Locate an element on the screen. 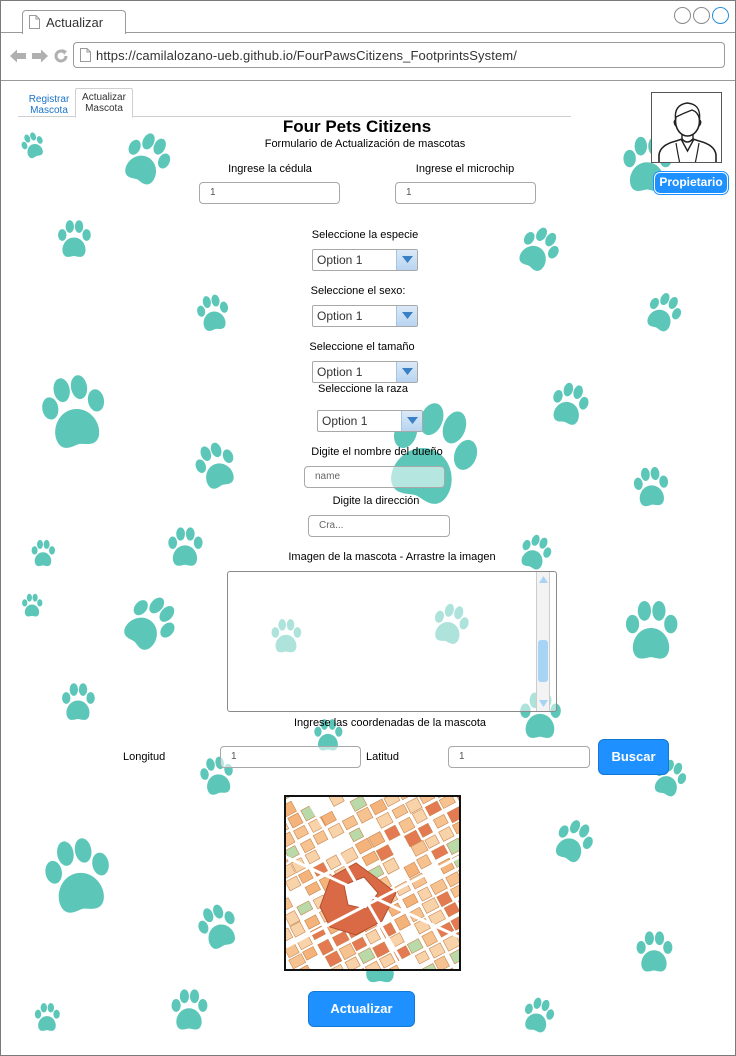 This screenshot has width=736, height=1056. longitude-label: Longitud is located at coordinates (144, 757).